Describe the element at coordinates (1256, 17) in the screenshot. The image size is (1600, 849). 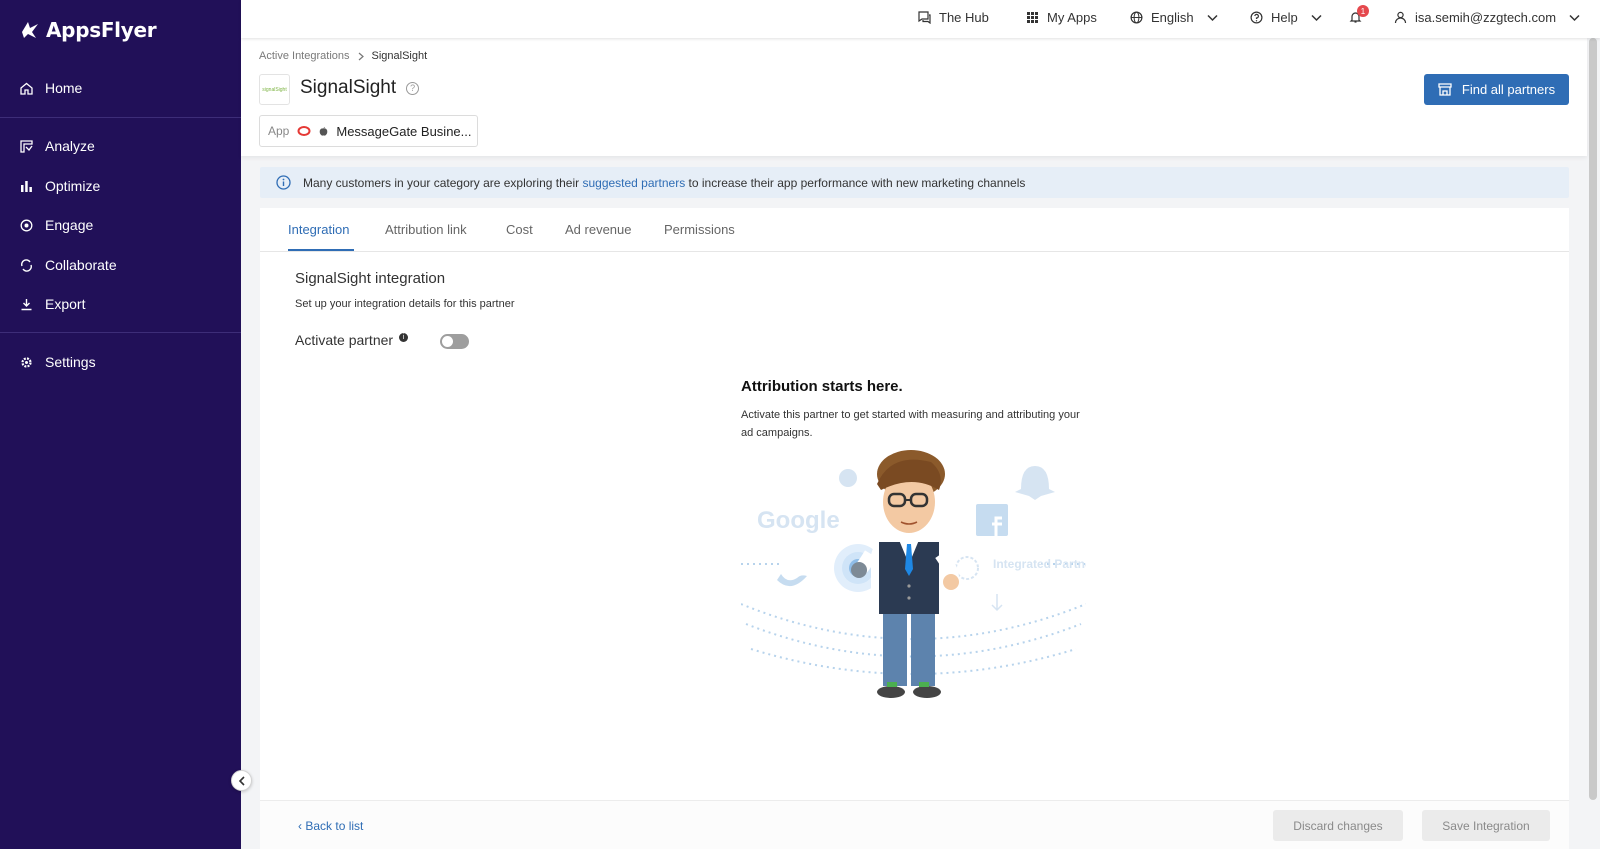
I see `help-icon` at that location.